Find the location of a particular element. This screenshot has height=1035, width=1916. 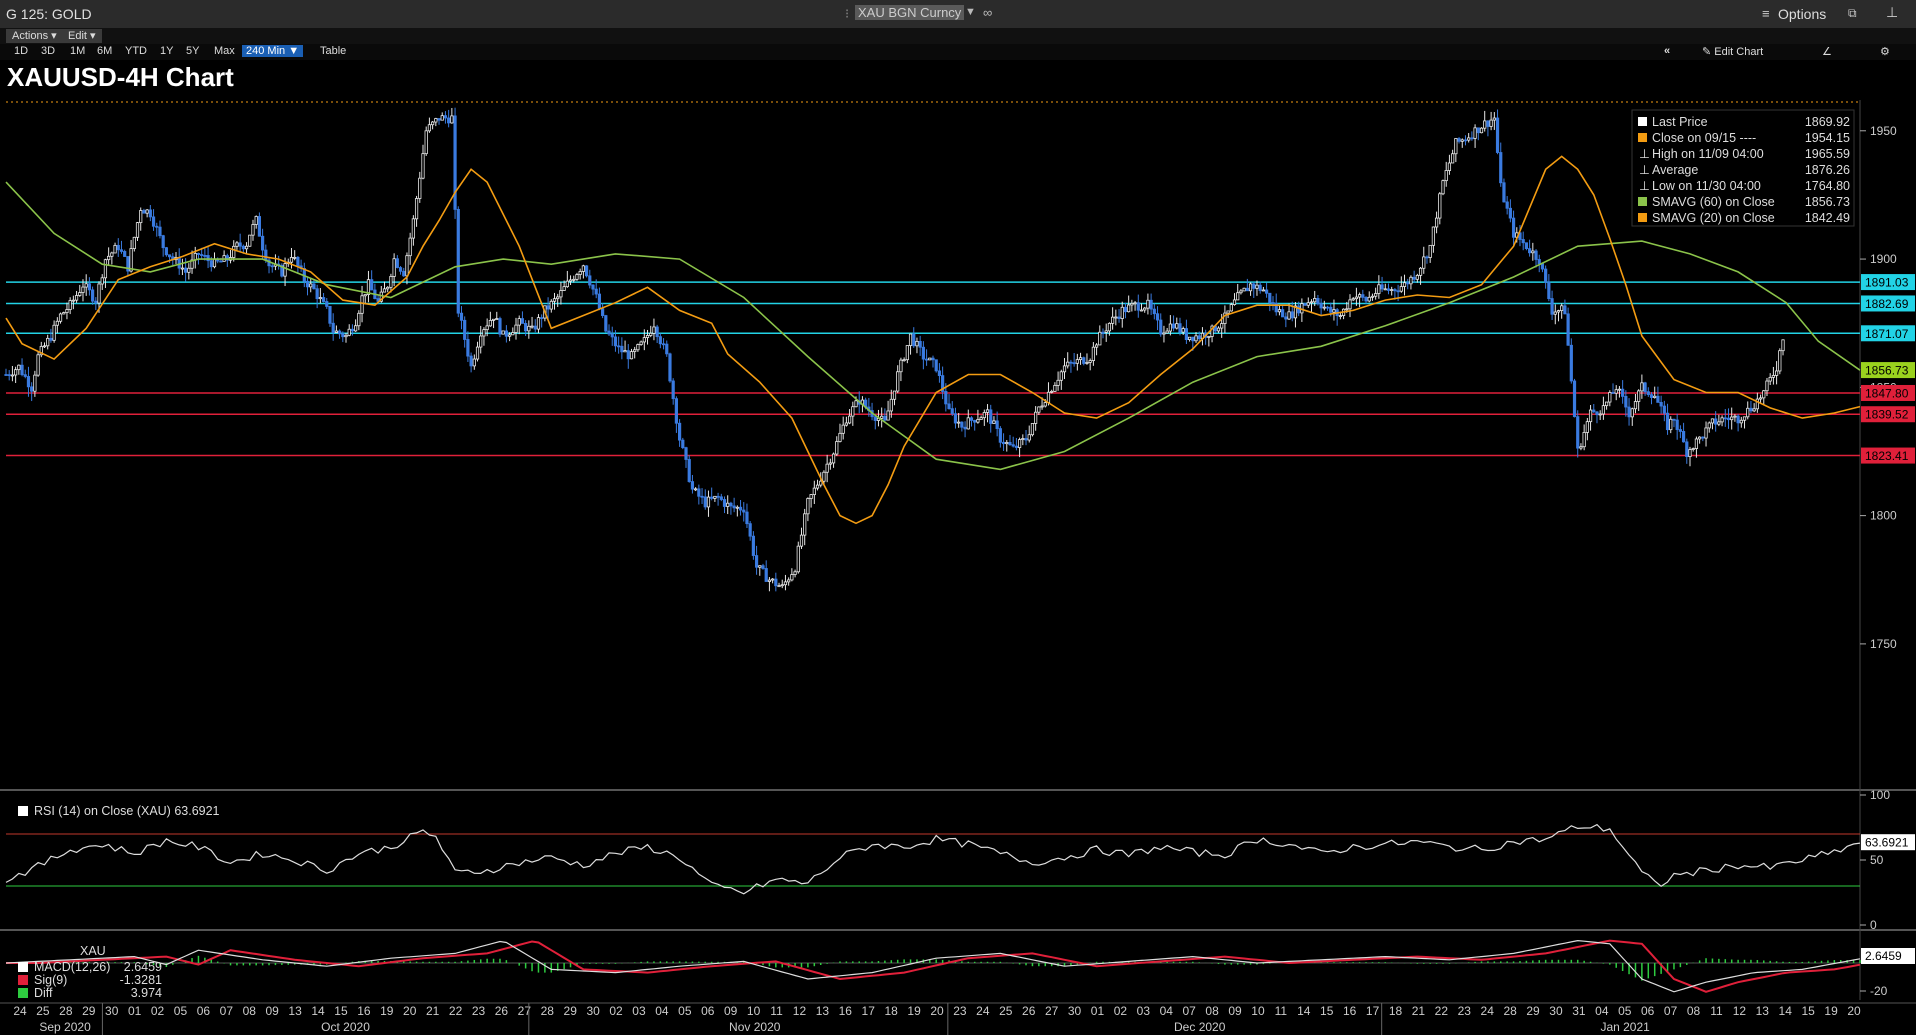

x-day-label: 21 is located at coordinates (433, 1011).